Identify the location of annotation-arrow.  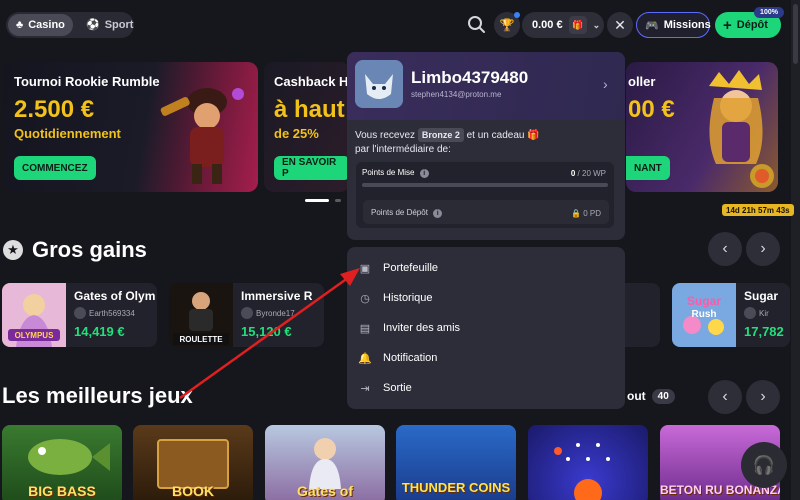
(269, 334).